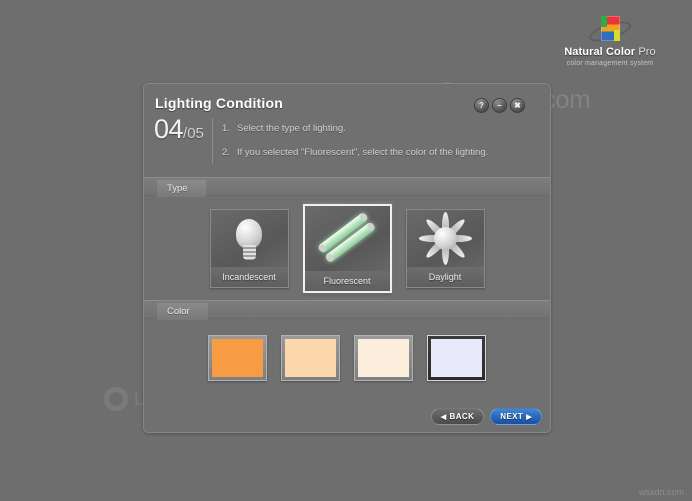  Describe the element at coordinates (517, 105) in the screenshot. I see `close-button: ✖` at that location.